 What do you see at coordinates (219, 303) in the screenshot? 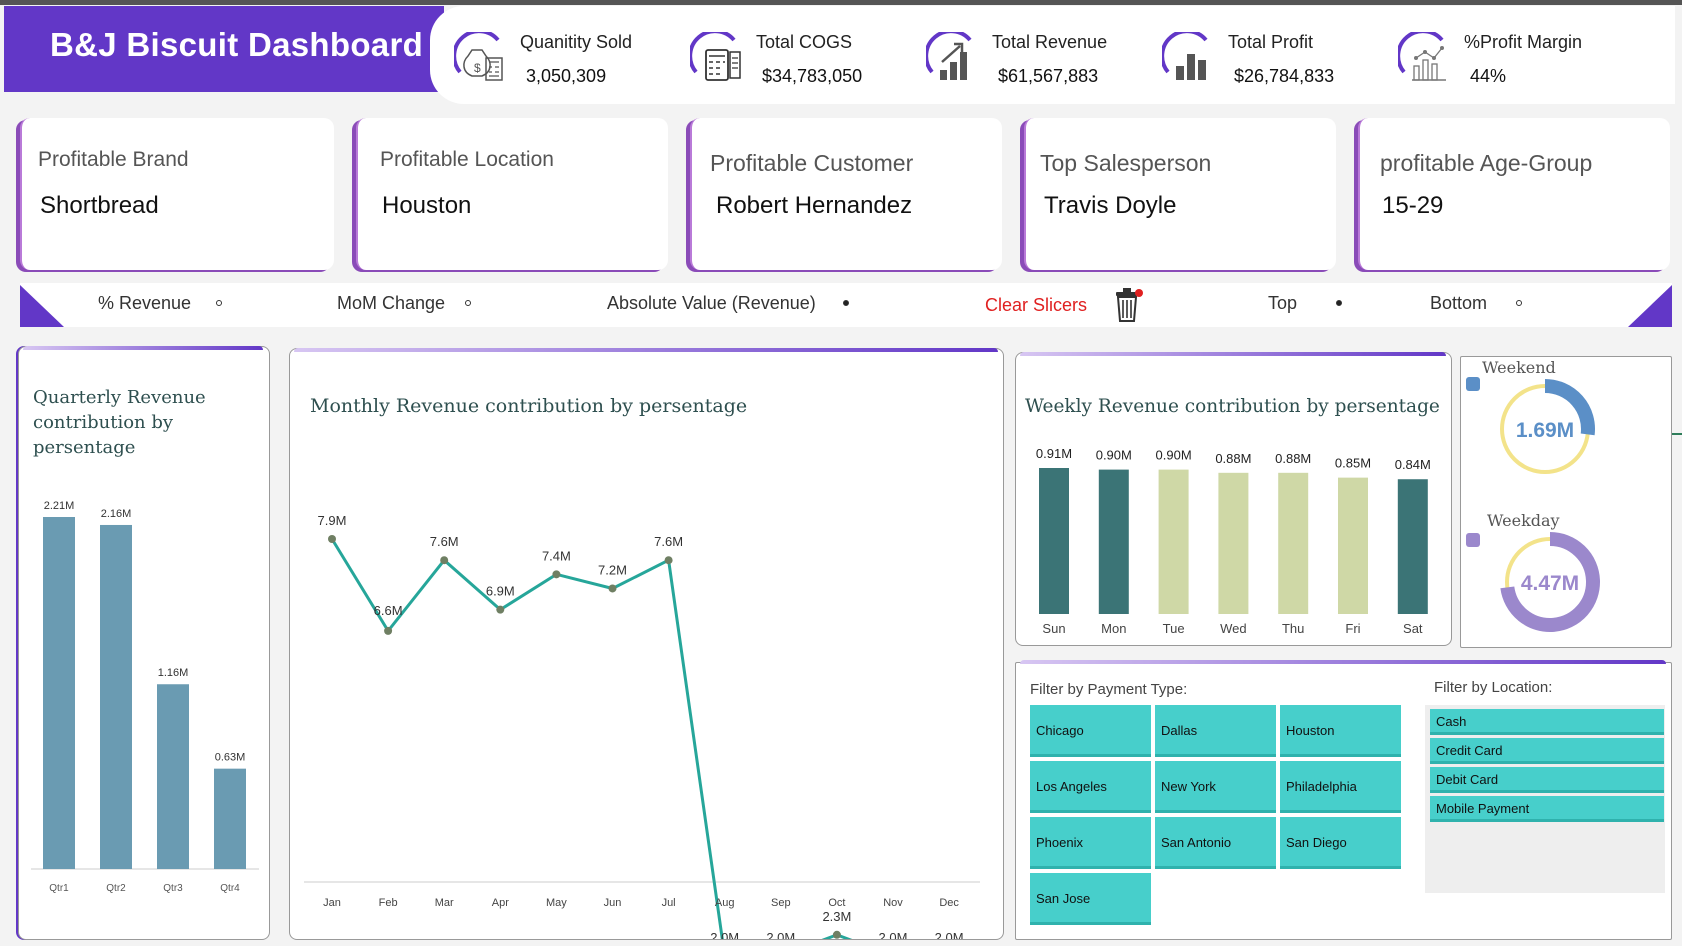
I see `option-revenue-pct-radio` at bounding box center [219, 303].